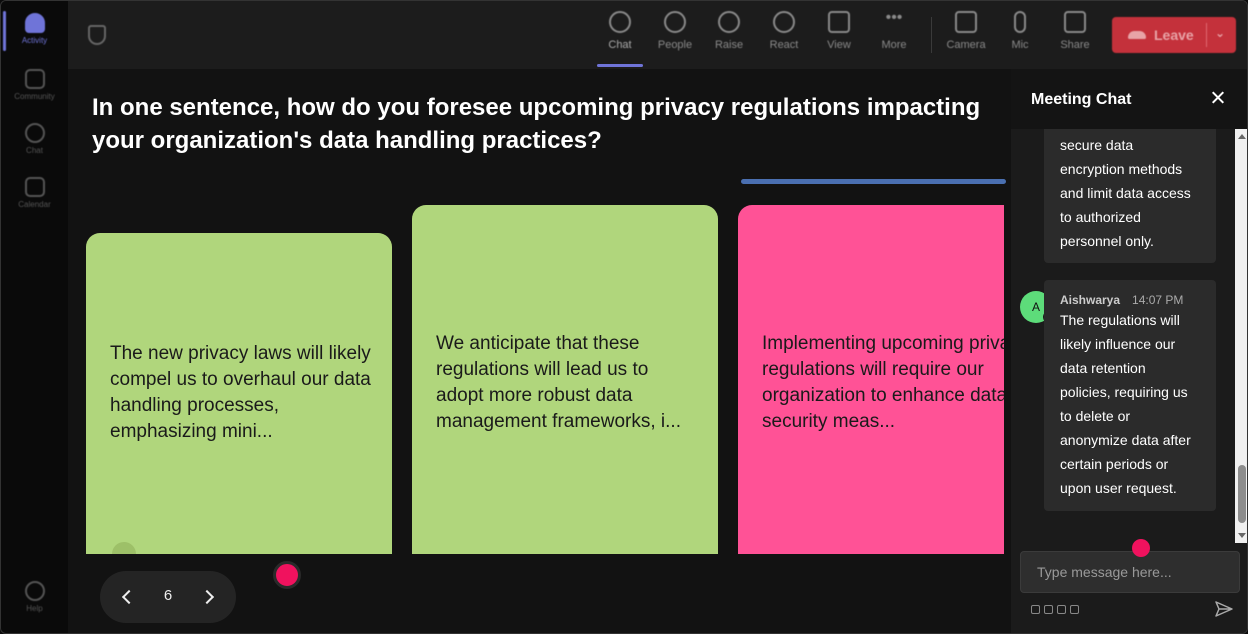 The height and width of the screenshot is (634, 1248). Describe the element at coordinates (675, 36) in the screenshot. I see `toolbar-people-button: People` at that location.